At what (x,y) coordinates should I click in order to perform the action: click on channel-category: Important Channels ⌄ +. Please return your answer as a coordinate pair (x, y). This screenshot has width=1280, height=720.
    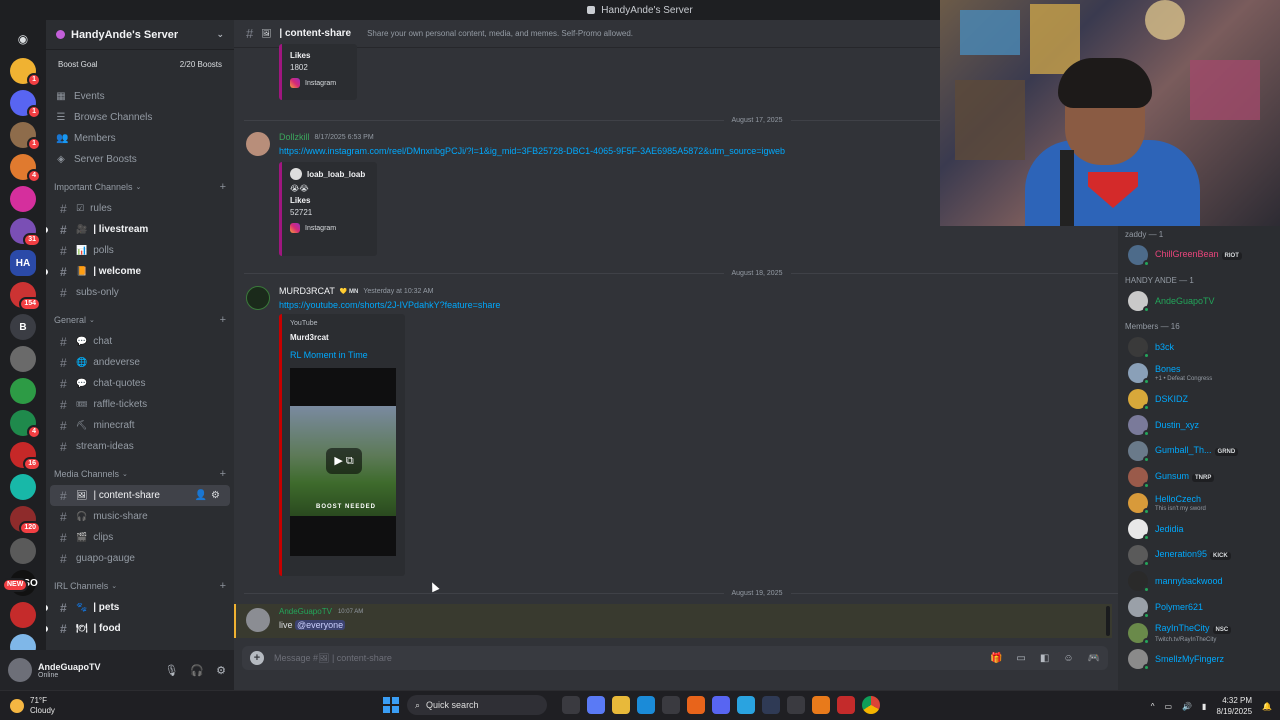
    Looking at the image, I should click on (140, 187).